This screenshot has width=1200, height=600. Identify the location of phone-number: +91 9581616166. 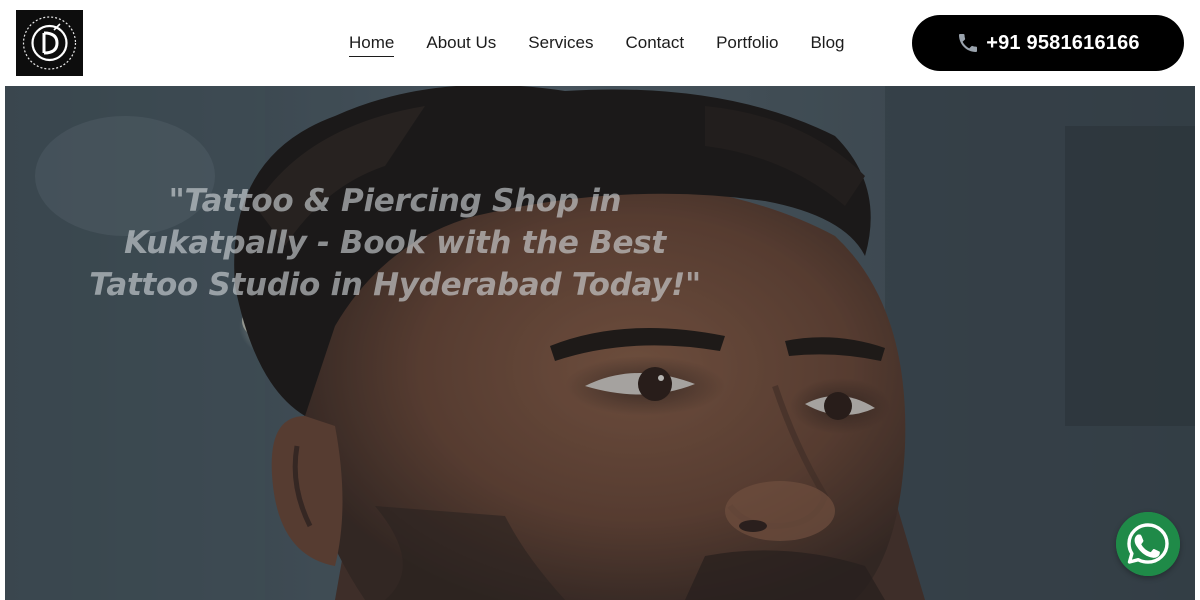
(1063, 42).